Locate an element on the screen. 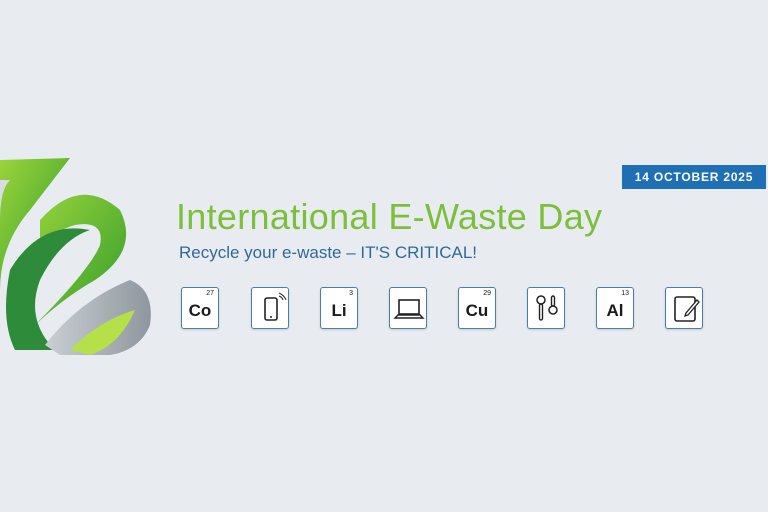  tile-tablet-pen is located at coordinates (684, 308).